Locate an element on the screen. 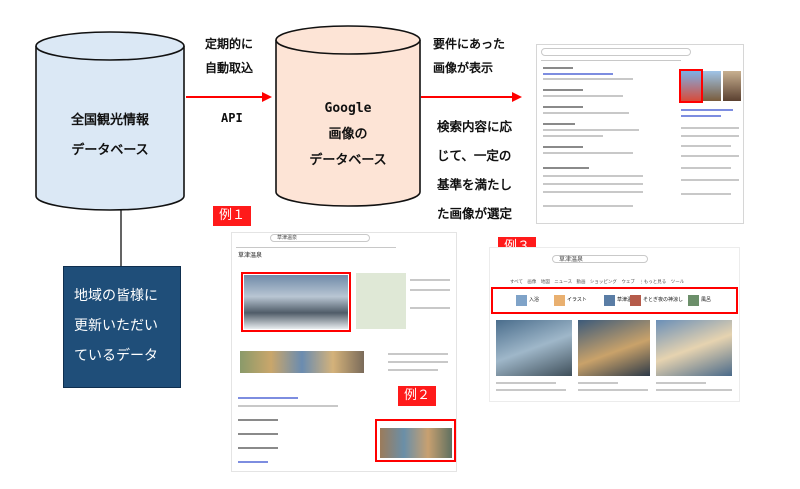  selection-line-4: た画像が選定 is located at coordinates (475, 213).